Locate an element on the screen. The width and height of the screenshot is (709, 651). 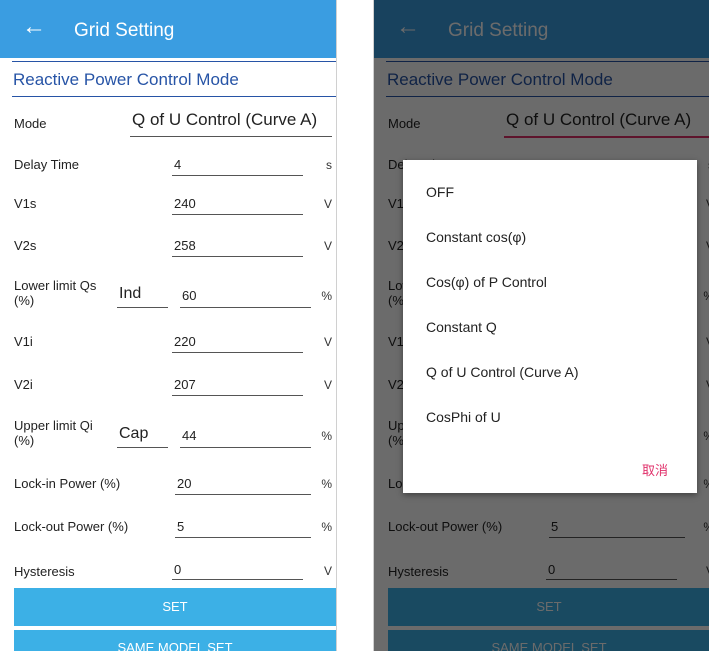
v2s-label: V2s is located at coordinates (25, 245).